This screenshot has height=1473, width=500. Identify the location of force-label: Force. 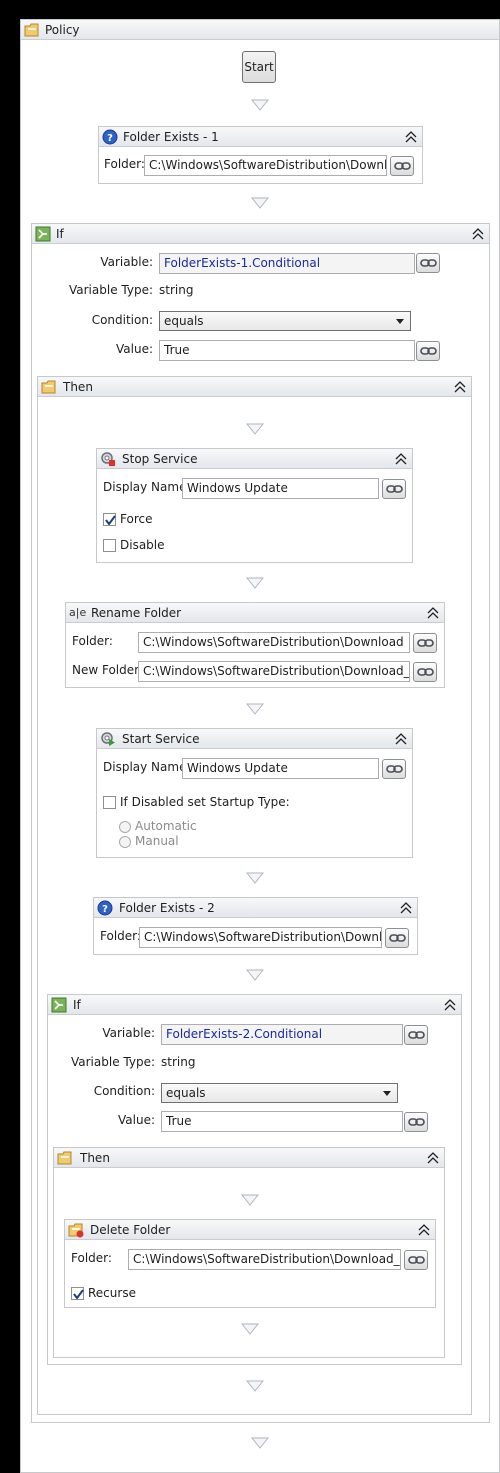
(136, 519).